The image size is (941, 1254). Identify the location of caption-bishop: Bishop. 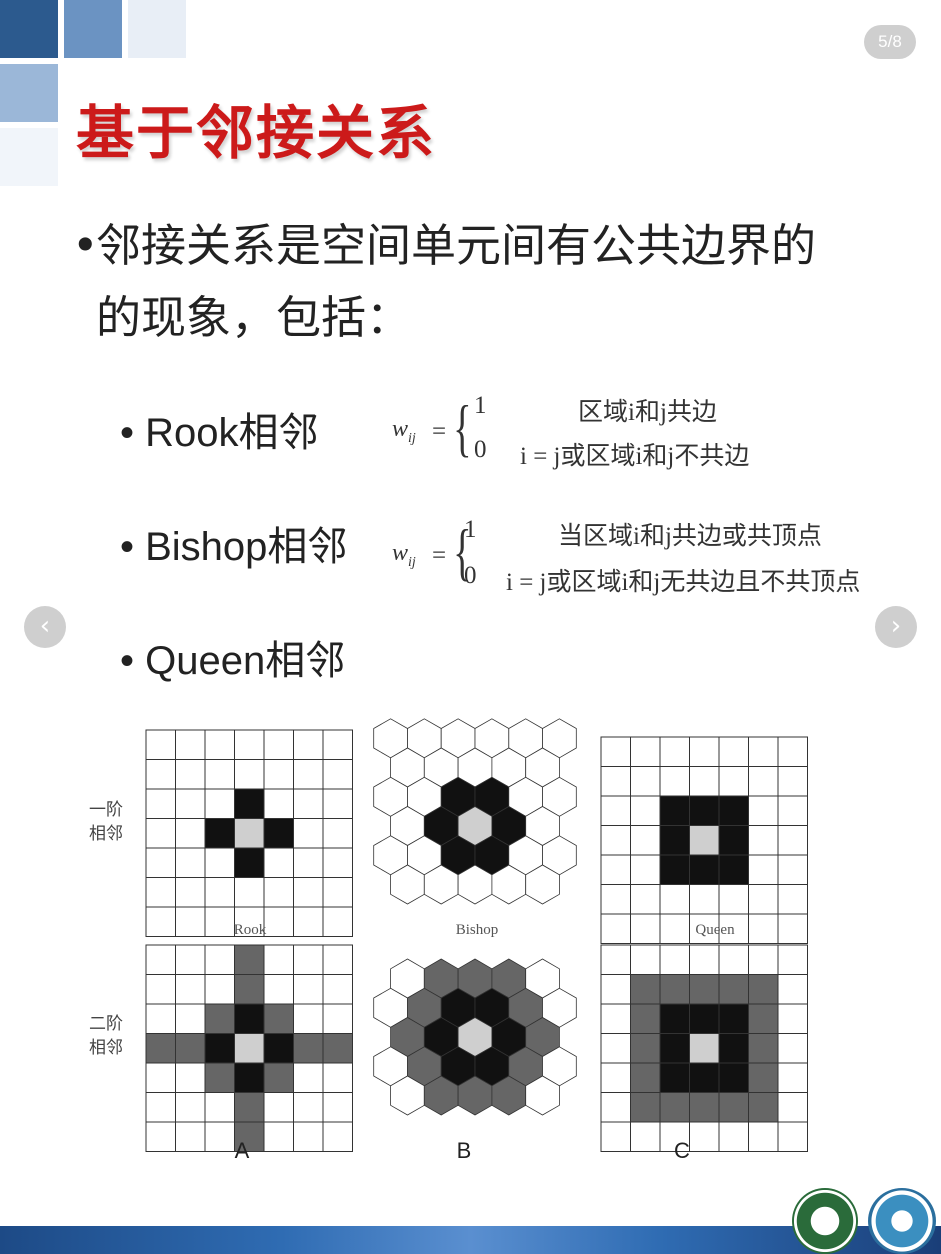
(477, 930).